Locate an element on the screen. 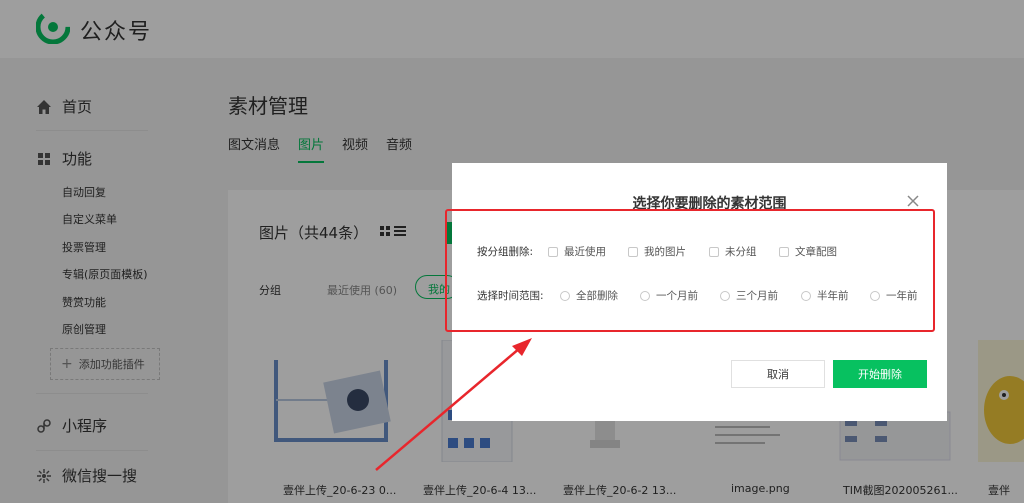  close-icon is located at coordinates (913, 201).